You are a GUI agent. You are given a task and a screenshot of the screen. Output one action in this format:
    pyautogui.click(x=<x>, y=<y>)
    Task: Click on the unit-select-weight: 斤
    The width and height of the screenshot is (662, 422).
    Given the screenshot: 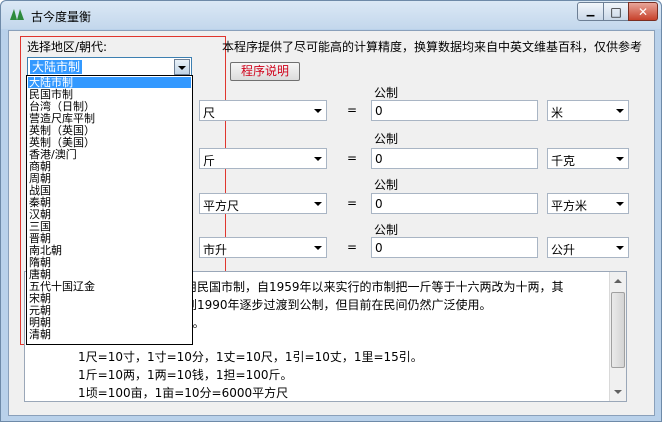 What is the action you would take?
    pyautogui.click(x=263, y=158)
    